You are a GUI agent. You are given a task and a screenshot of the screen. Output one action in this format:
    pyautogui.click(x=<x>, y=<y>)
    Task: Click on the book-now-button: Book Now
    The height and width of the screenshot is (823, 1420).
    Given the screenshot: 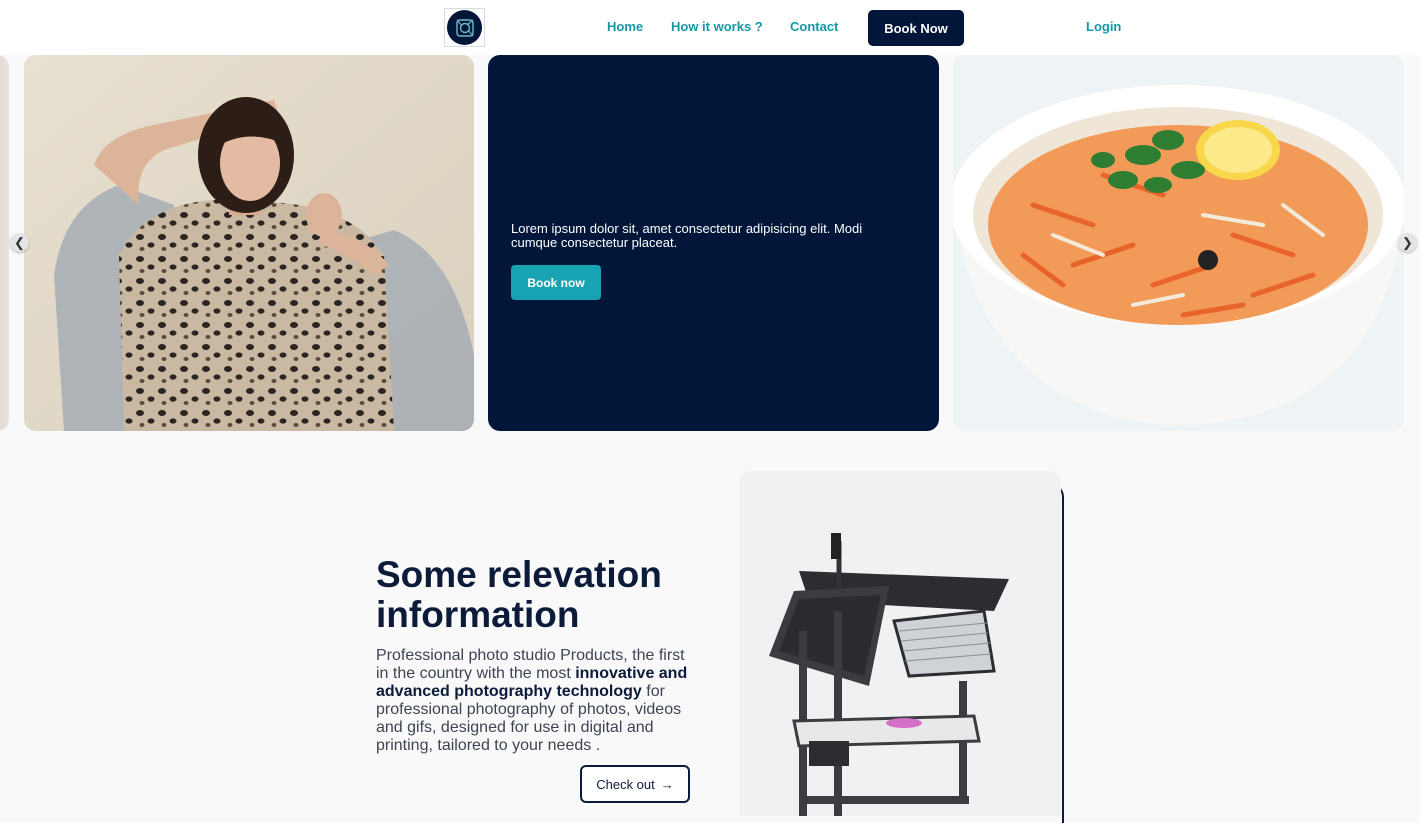 What is the action you would take?
    pyautogui.click(x=916, y=28)
    